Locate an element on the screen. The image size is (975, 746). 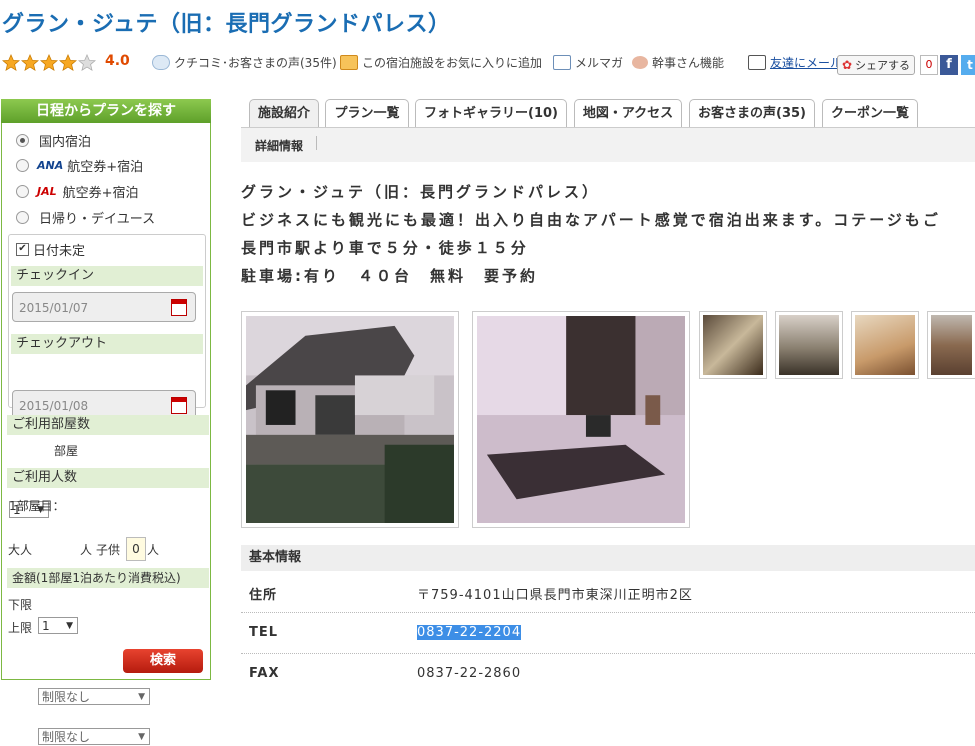
adults-unit: 人 is located at coordinates (86, 550).